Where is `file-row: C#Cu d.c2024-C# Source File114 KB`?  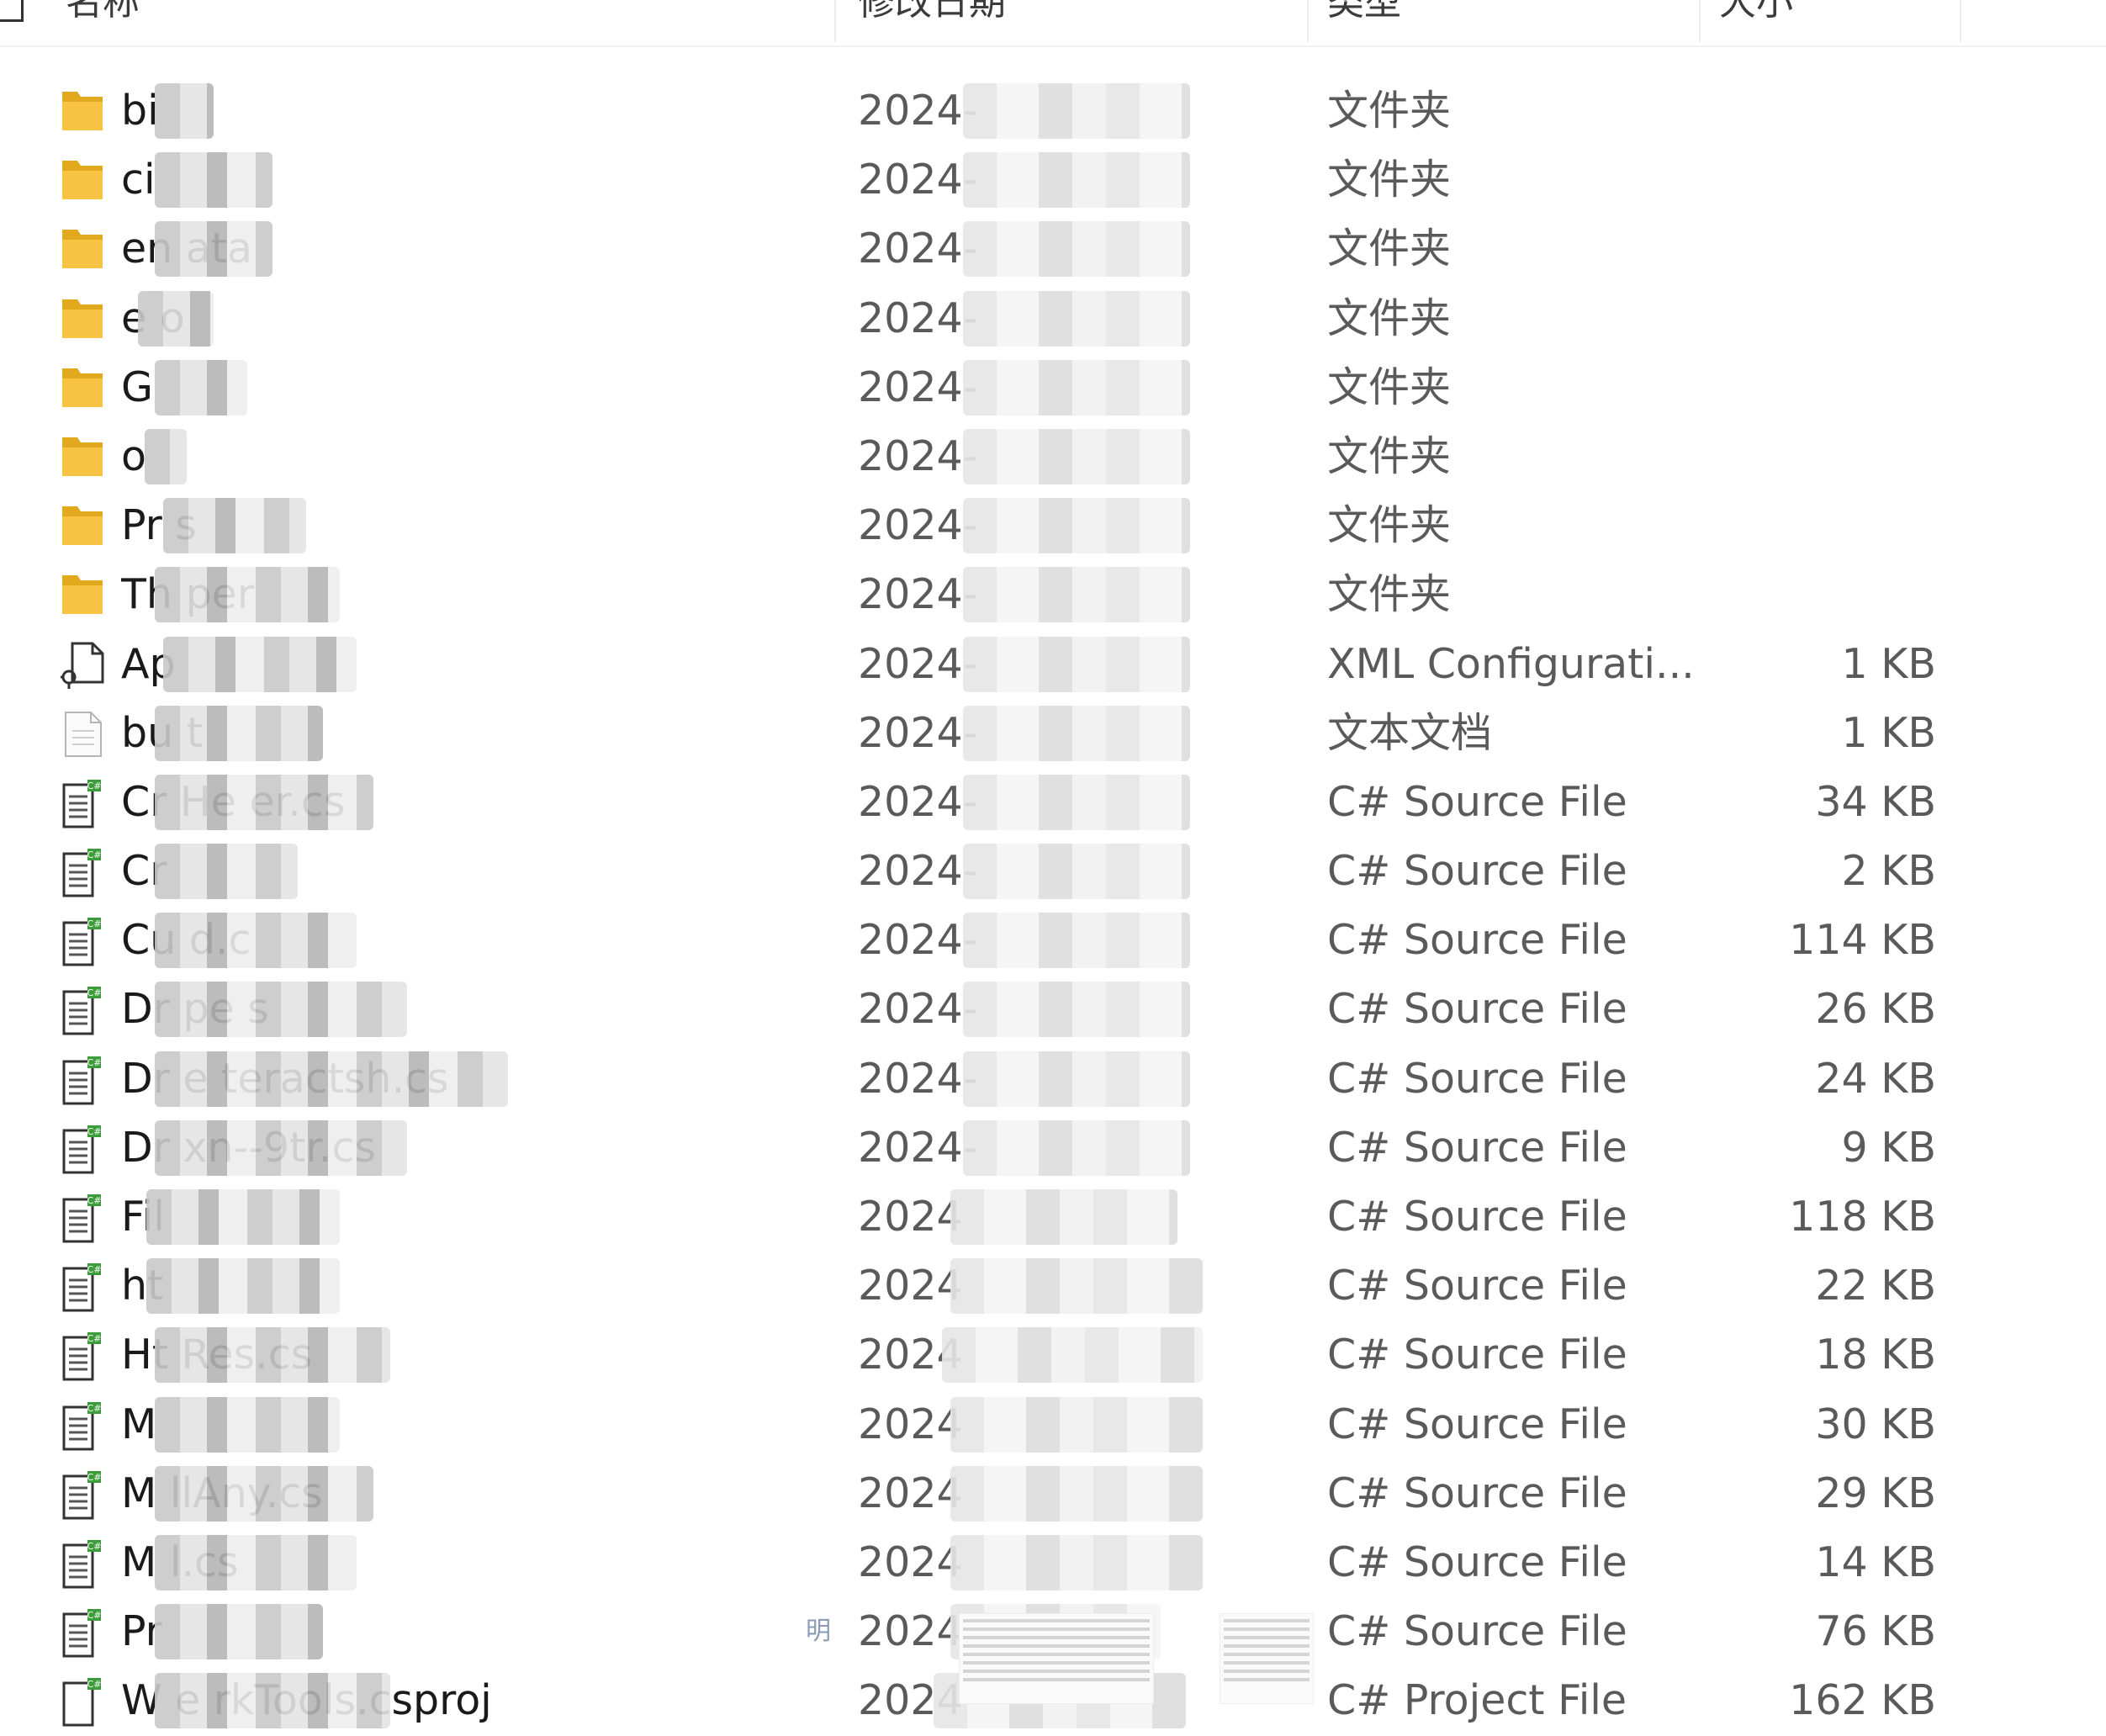 file-row: C#Cu d.c2024-C# Source File114 KB is located at coordinates (1053, 940).